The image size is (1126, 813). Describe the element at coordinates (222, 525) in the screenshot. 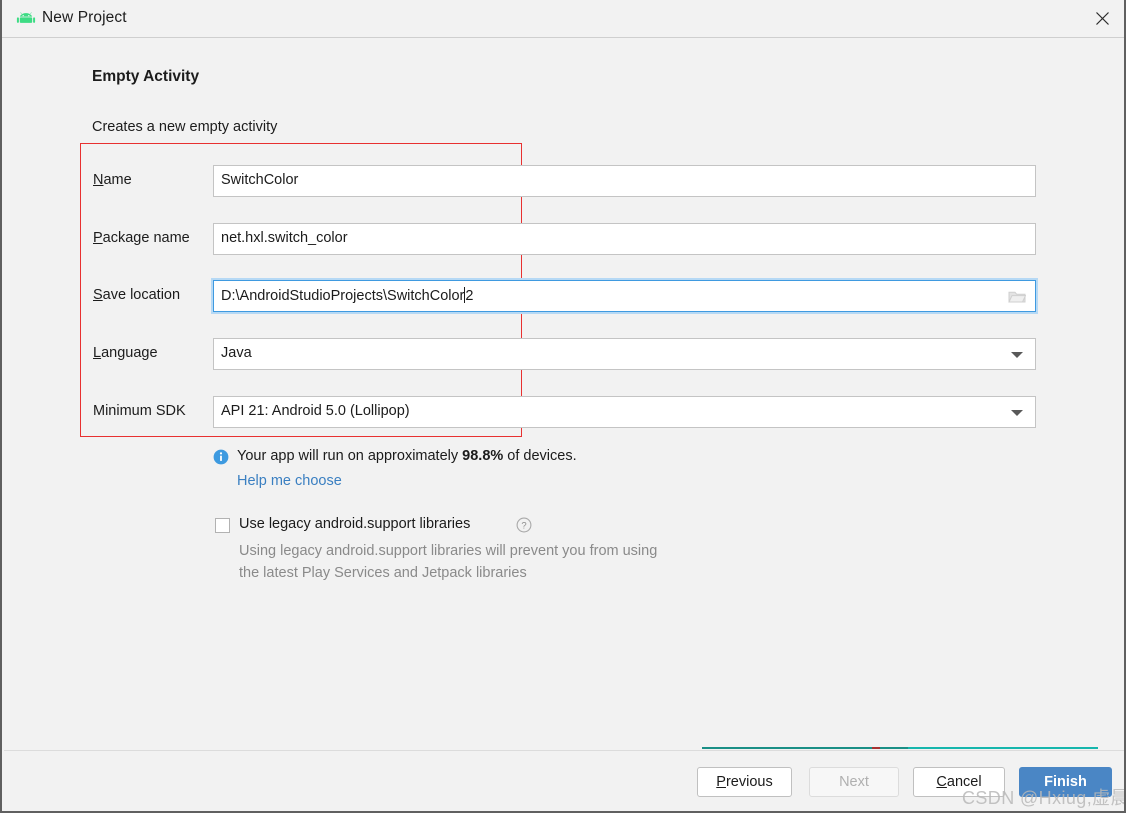

I see `use-legacy-libraries-checkbox` at that location.